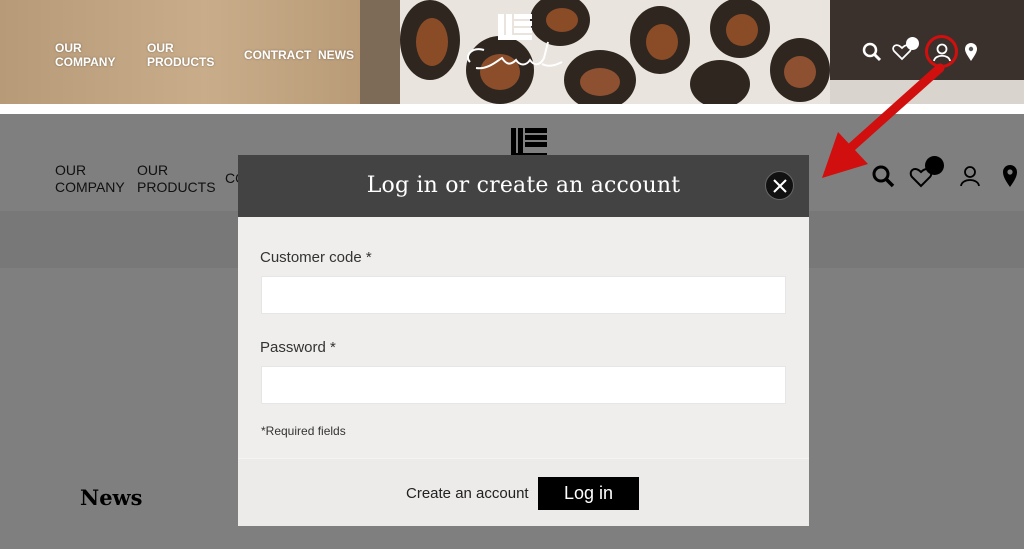  I want to click on hero-wishlist-badge, so click(912, 43).